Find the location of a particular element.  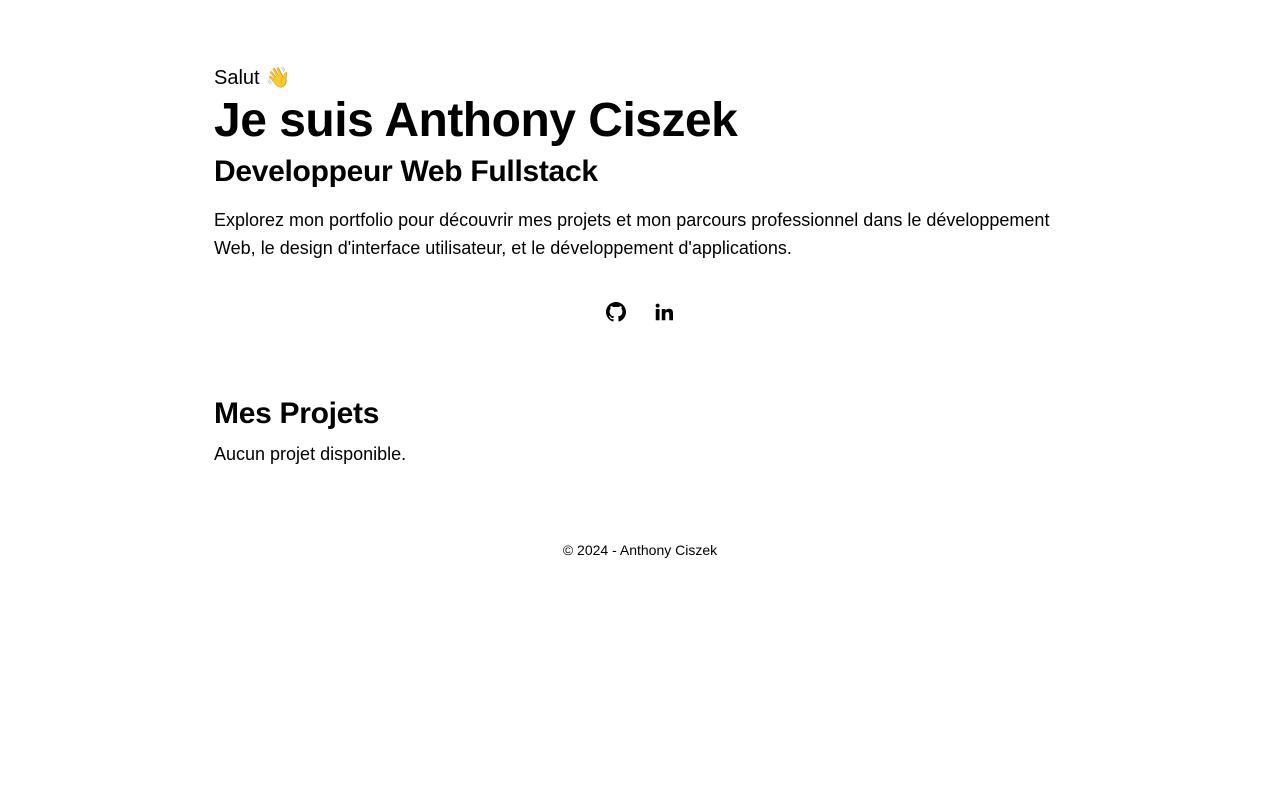

social-links is located at coordinates (640, 312).